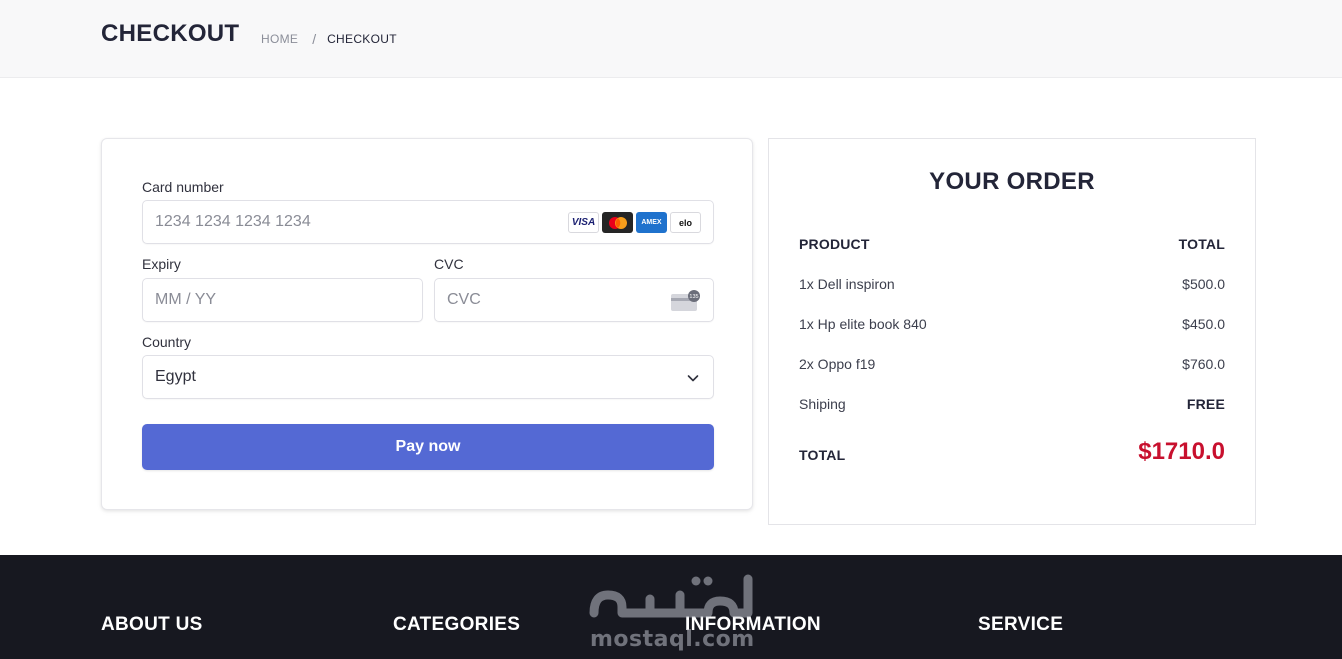 This screenshot has height=659, width=1342. I want to click on footer-heading-service: SERVICE, so click(1021, 624).